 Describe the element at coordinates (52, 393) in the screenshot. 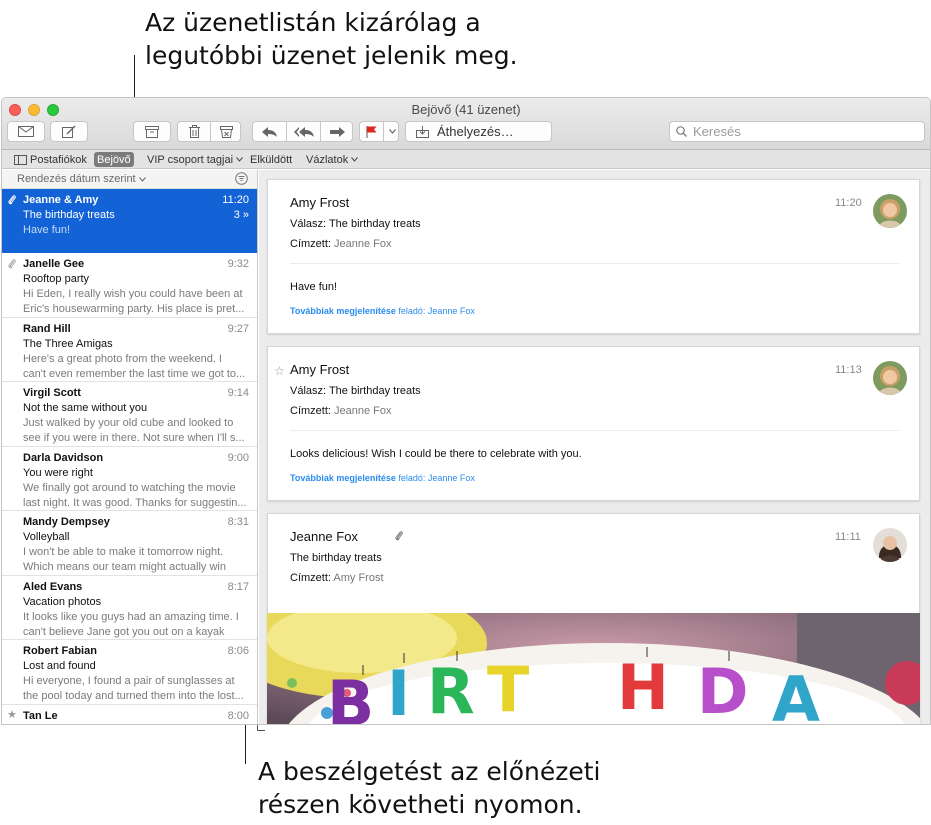

I see `message-sender: Virgil Scott` at that location.